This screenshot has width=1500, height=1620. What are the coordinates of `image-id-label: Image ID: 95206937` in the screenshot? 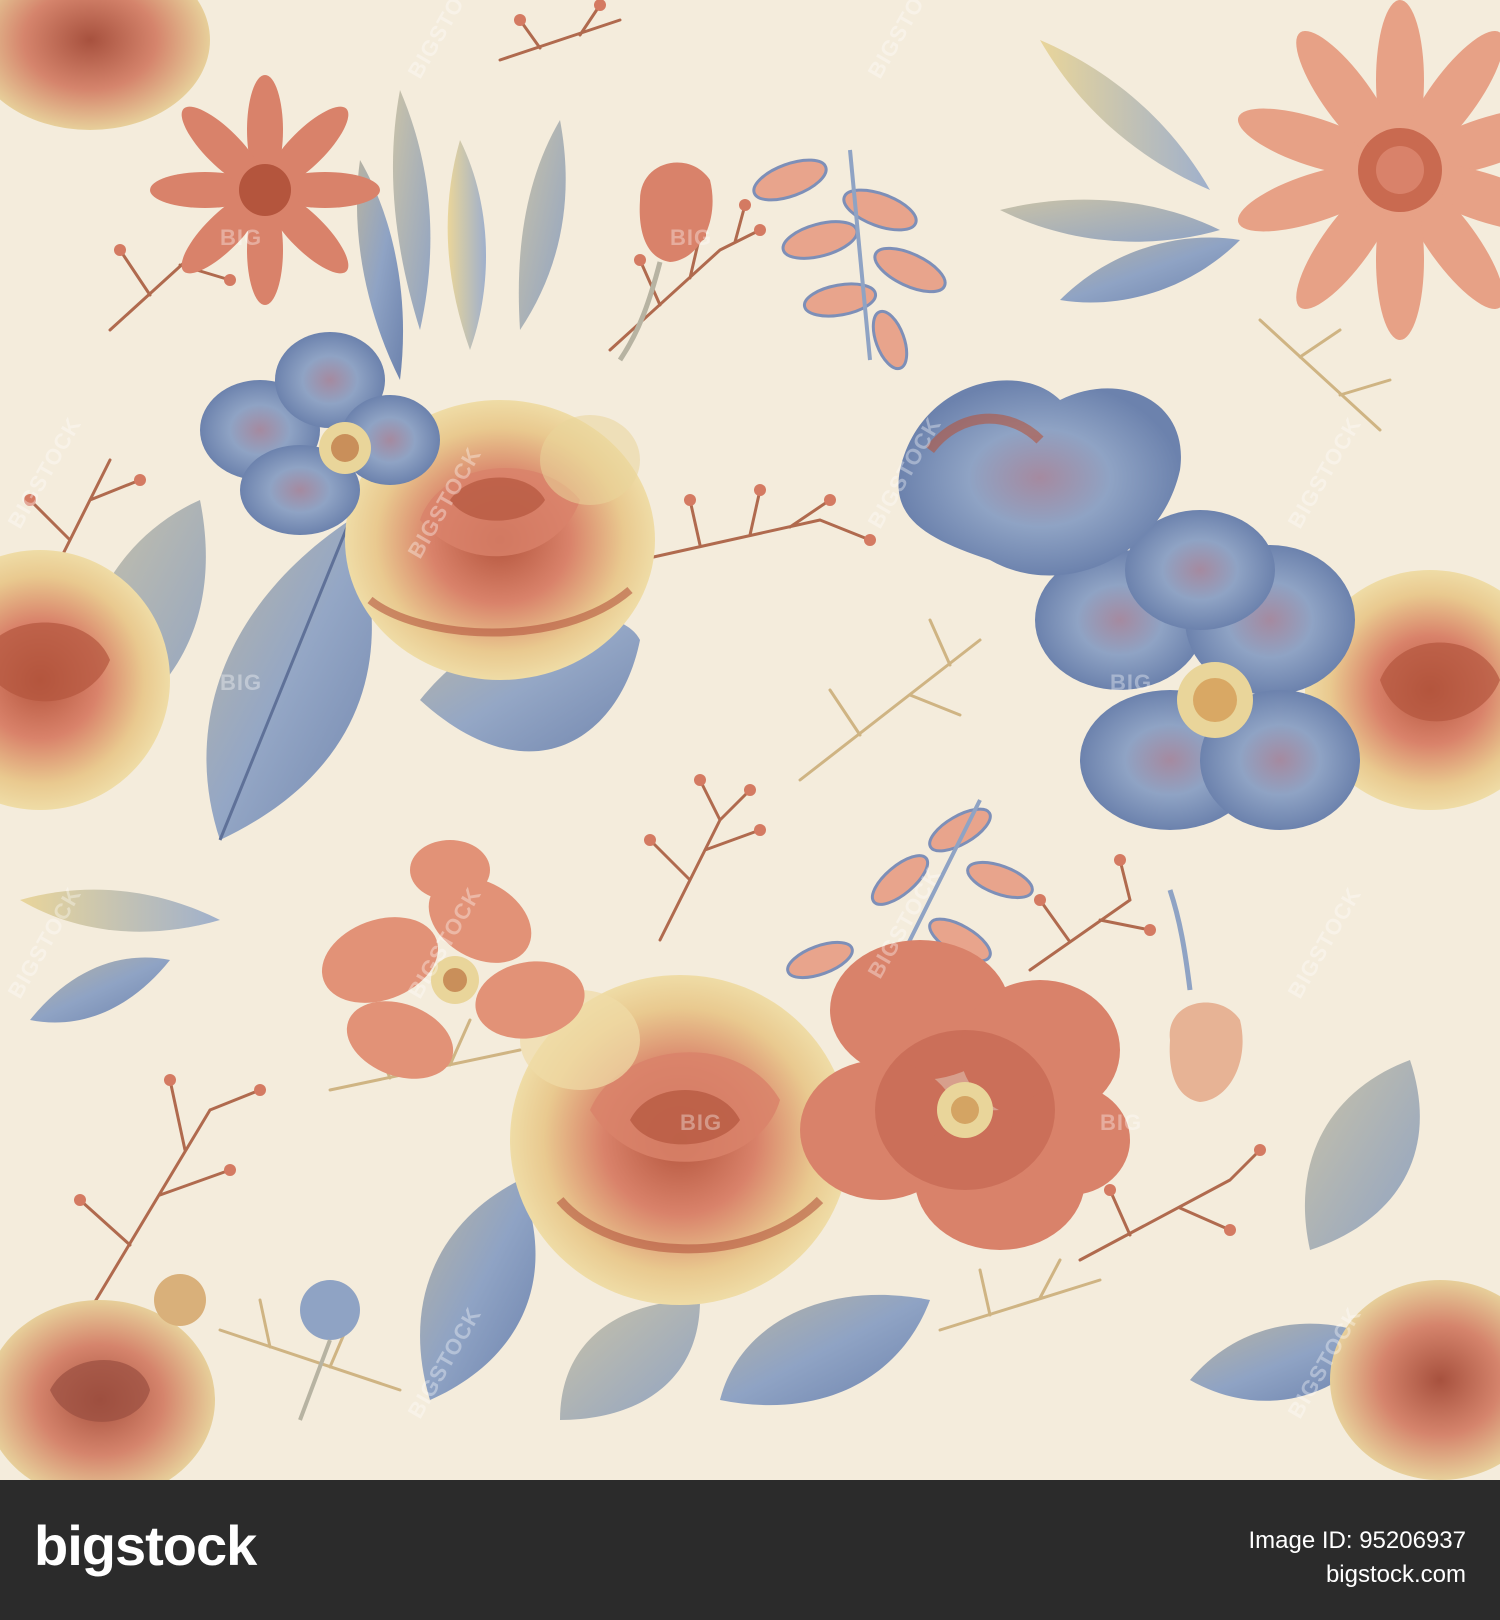 It's located at (1357, 1540).